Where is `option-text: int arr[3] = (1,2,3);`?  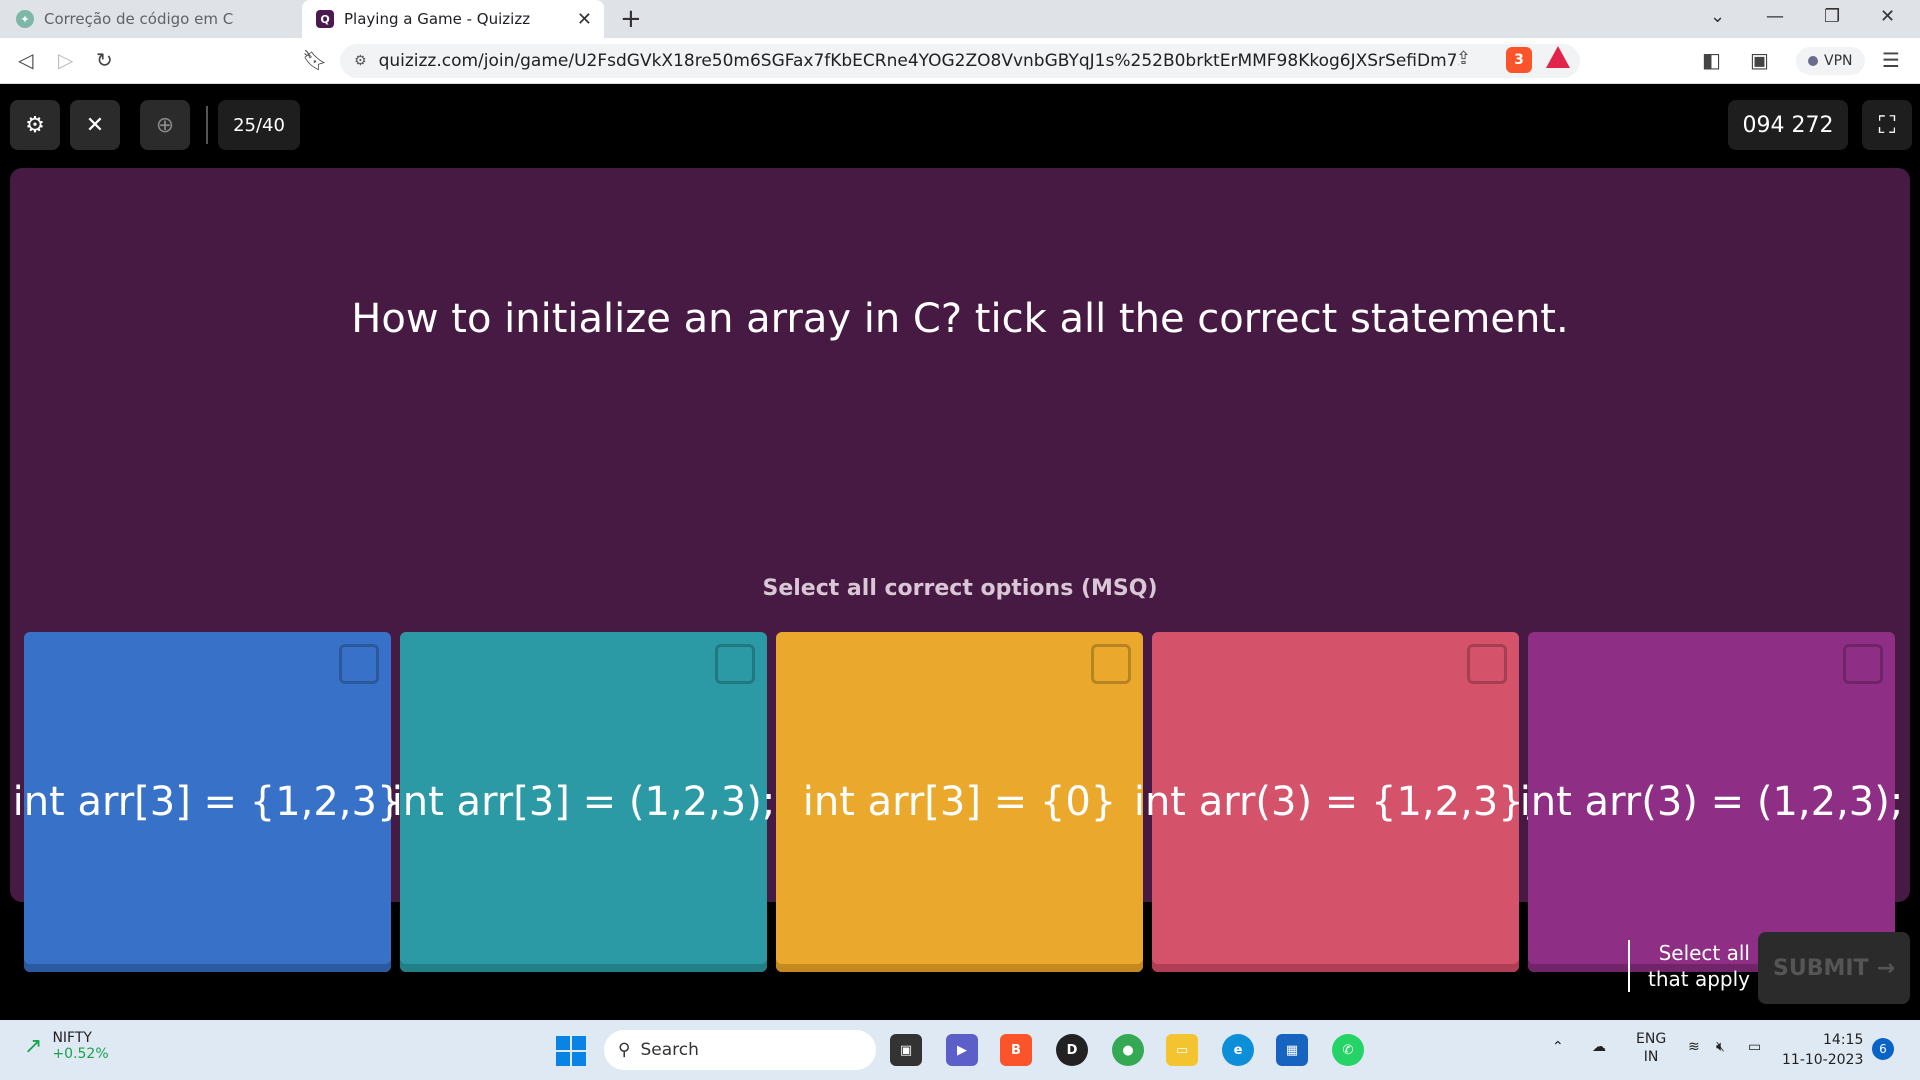 option-text: int arr[3] = (1,2,3); is located at coordinates (583, 802).